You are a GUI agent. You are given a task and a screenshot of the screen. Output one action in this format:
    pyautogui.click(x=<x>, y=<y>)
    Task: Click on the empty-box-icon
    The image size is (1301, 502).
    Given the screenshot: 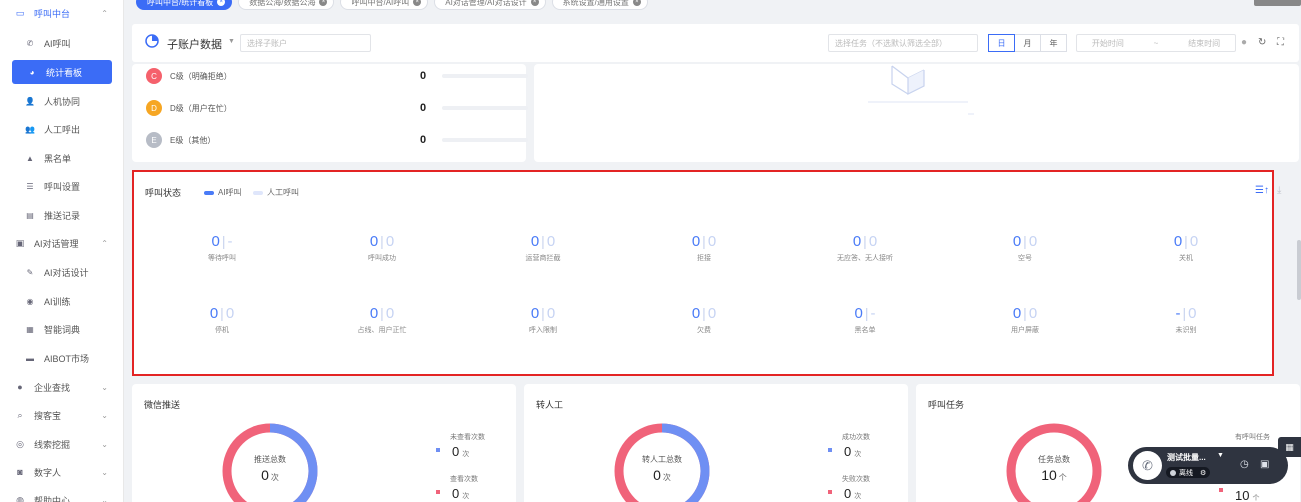 What is the action you would take?
    pyautogui.click(x=921, y=90)
    